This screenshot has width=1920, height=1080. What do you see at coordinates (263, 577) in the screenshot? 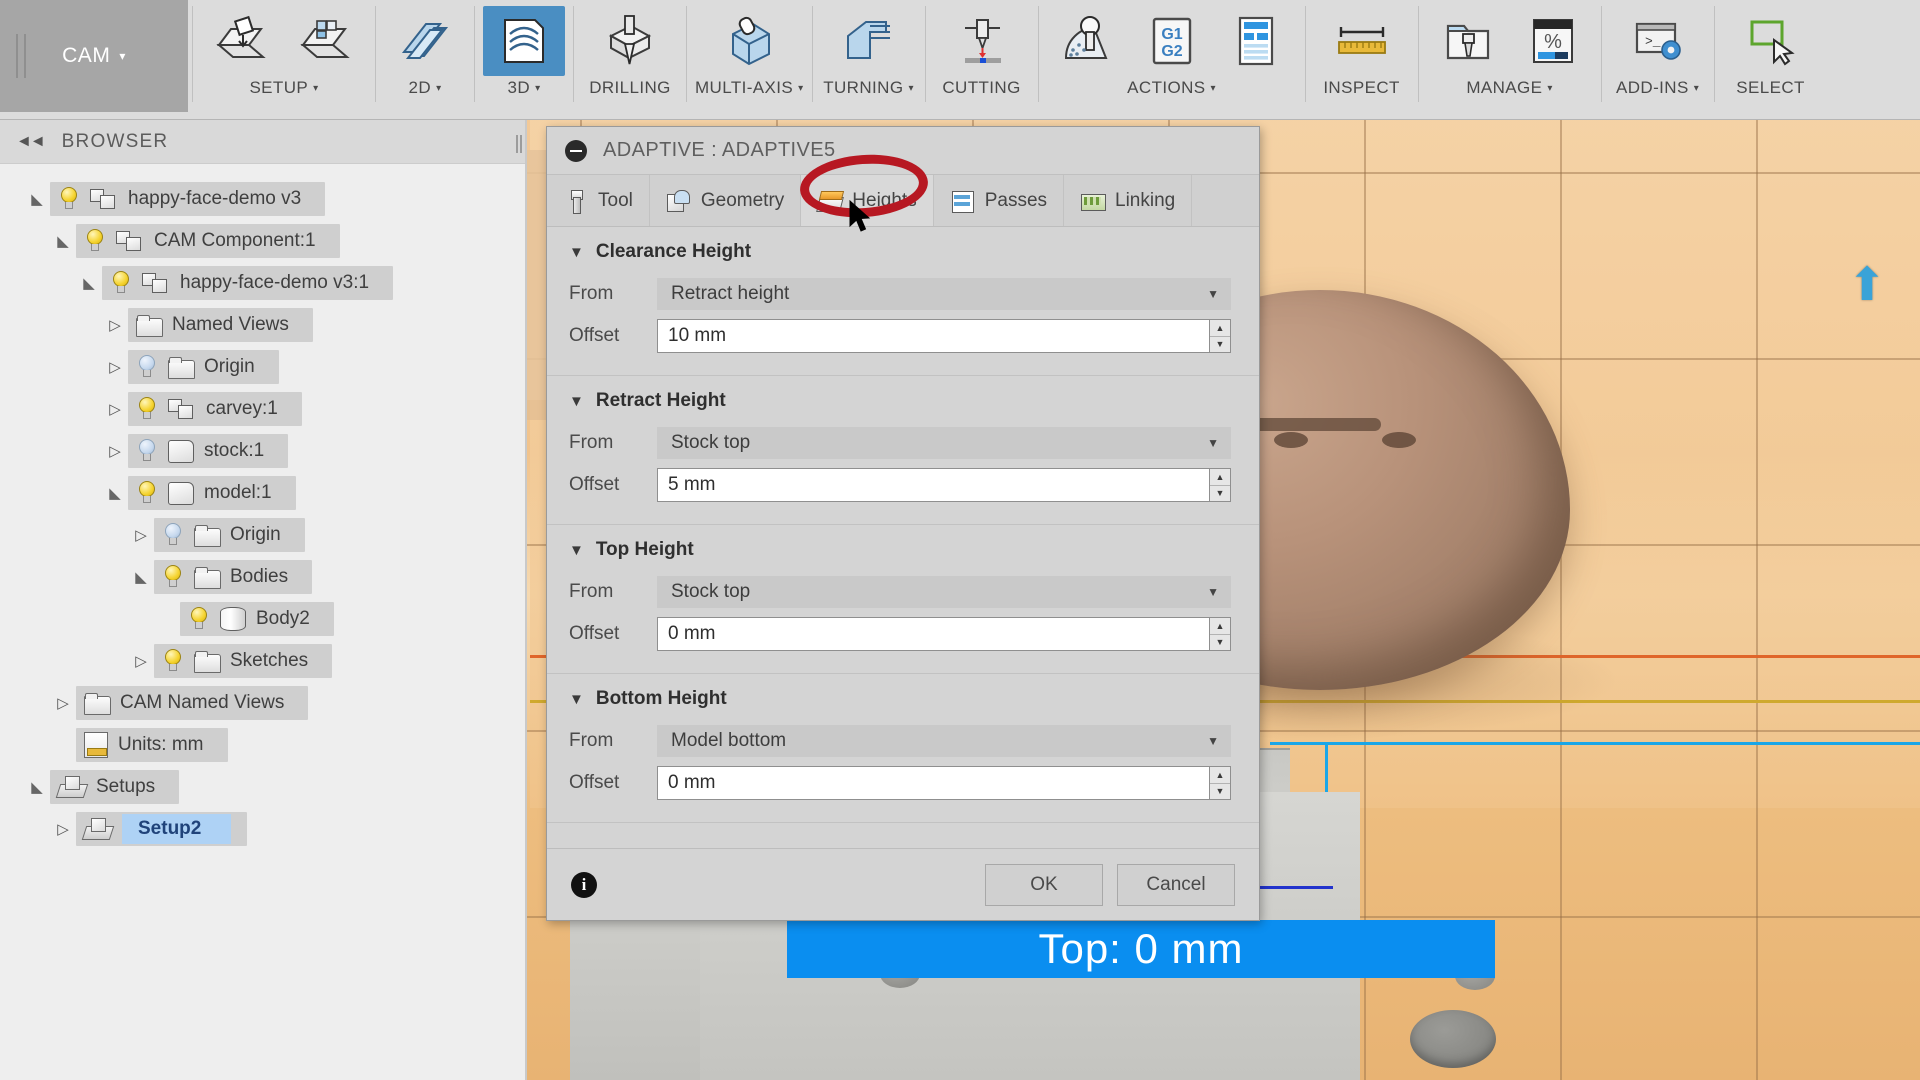
I see `tree-item-bodies: ◣ Bodies` at bounding box center [263, 577].